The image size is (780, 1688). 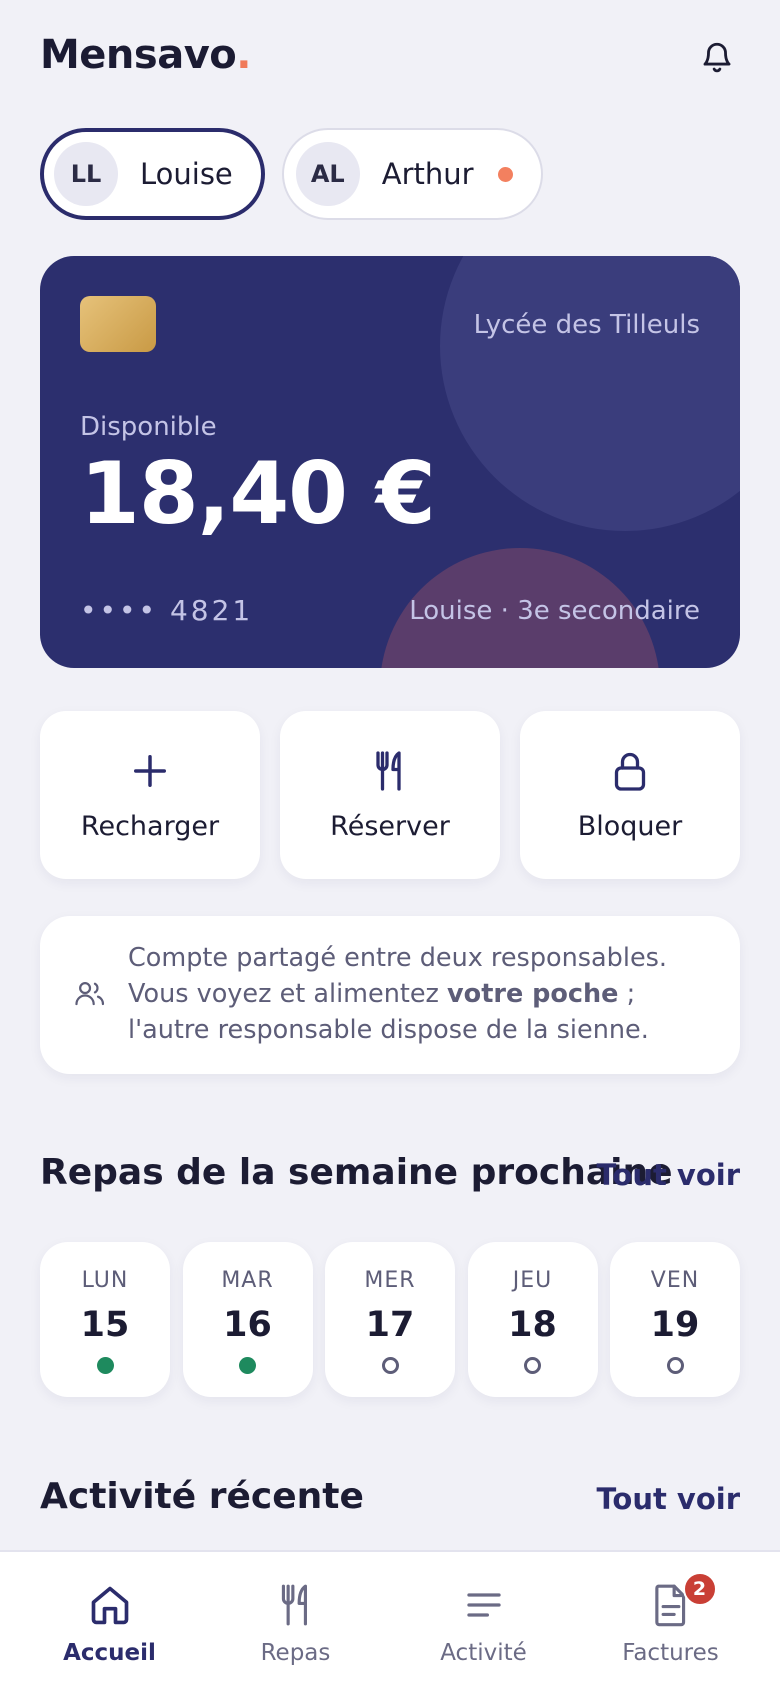 I want to click on day-number: 15, so click(x=105, y=1325).